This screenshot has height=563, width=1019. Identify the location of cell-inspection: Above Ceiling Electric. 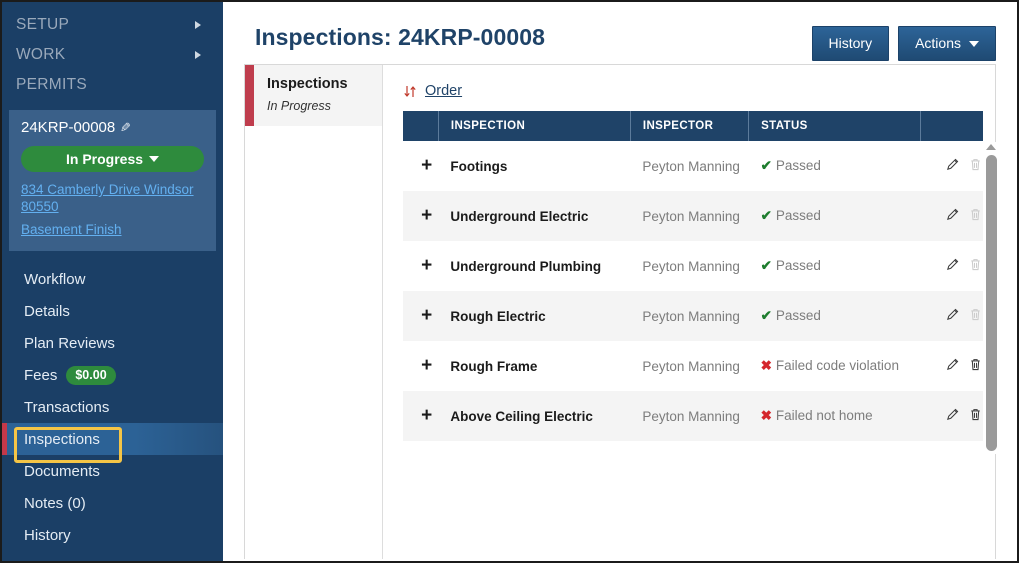
(521, 416).